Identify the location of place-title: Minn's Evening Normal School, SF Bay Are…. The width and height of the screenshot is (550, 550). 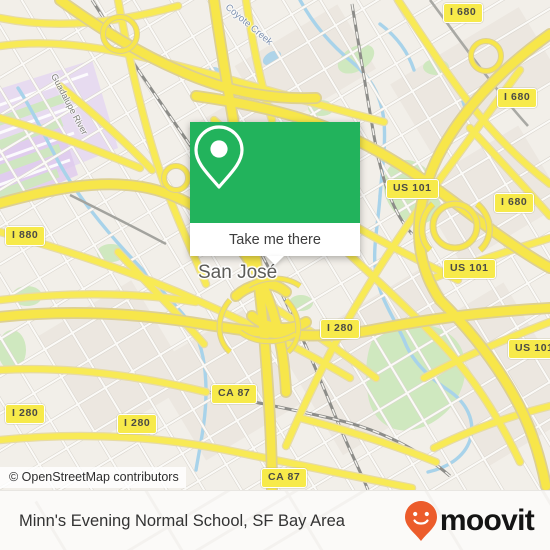
(182, 520).